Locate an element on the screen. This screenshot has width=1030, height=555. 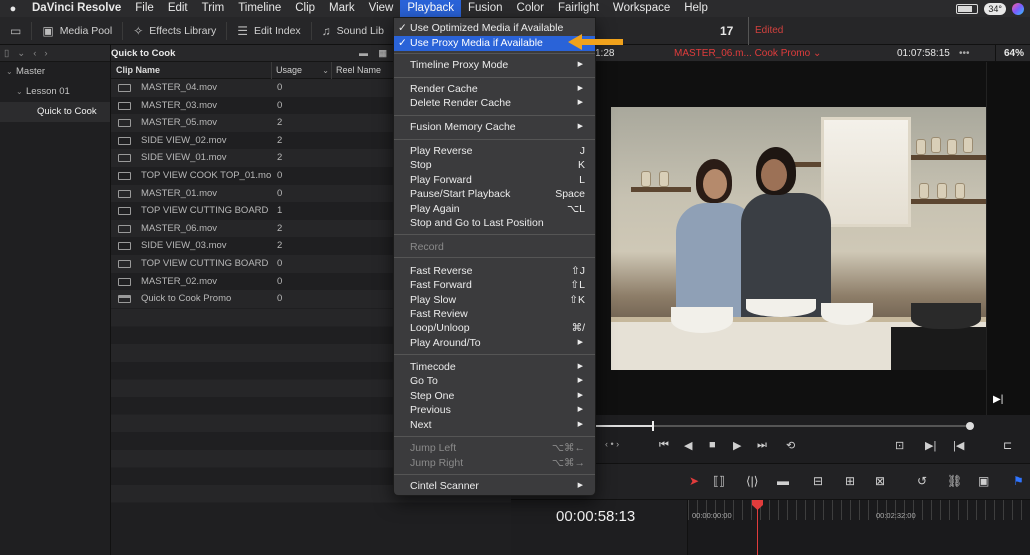
dynamic-trim-icon: ⟨|⟩ is located at coordinates (752, 481).